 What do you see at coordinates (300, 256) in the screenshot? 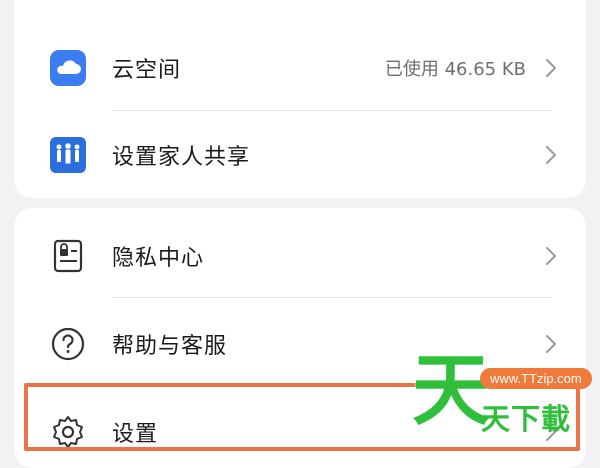
I see `menu-item-privacy-center: 隐私中心` at bounding box center [300, 256].